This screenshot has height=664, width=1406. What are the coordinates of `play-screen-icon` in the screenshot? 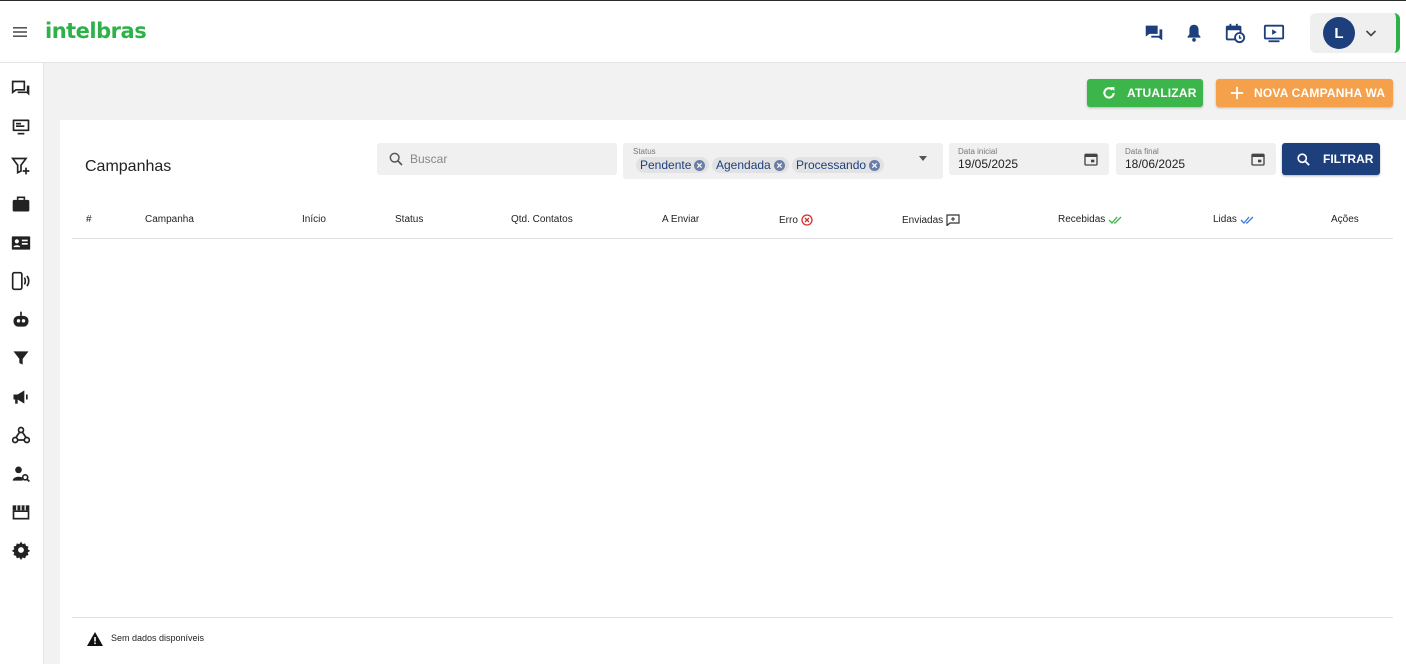 It's located at (1274, 33).